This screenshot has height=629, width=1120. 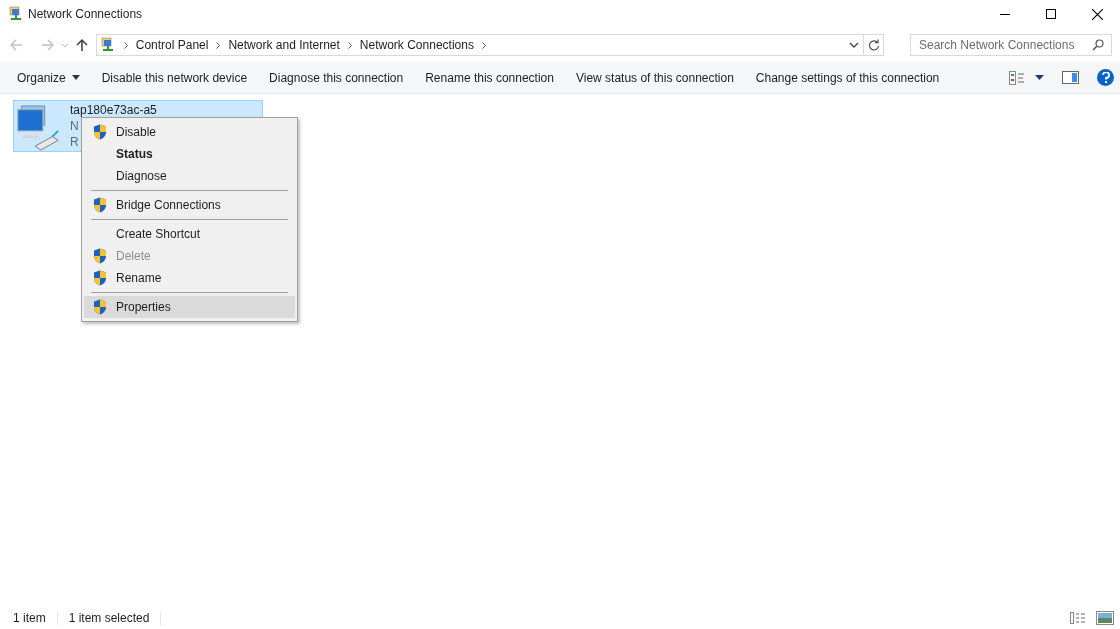 I want to click on item-count: 1 item, so click(x=29, y=618).